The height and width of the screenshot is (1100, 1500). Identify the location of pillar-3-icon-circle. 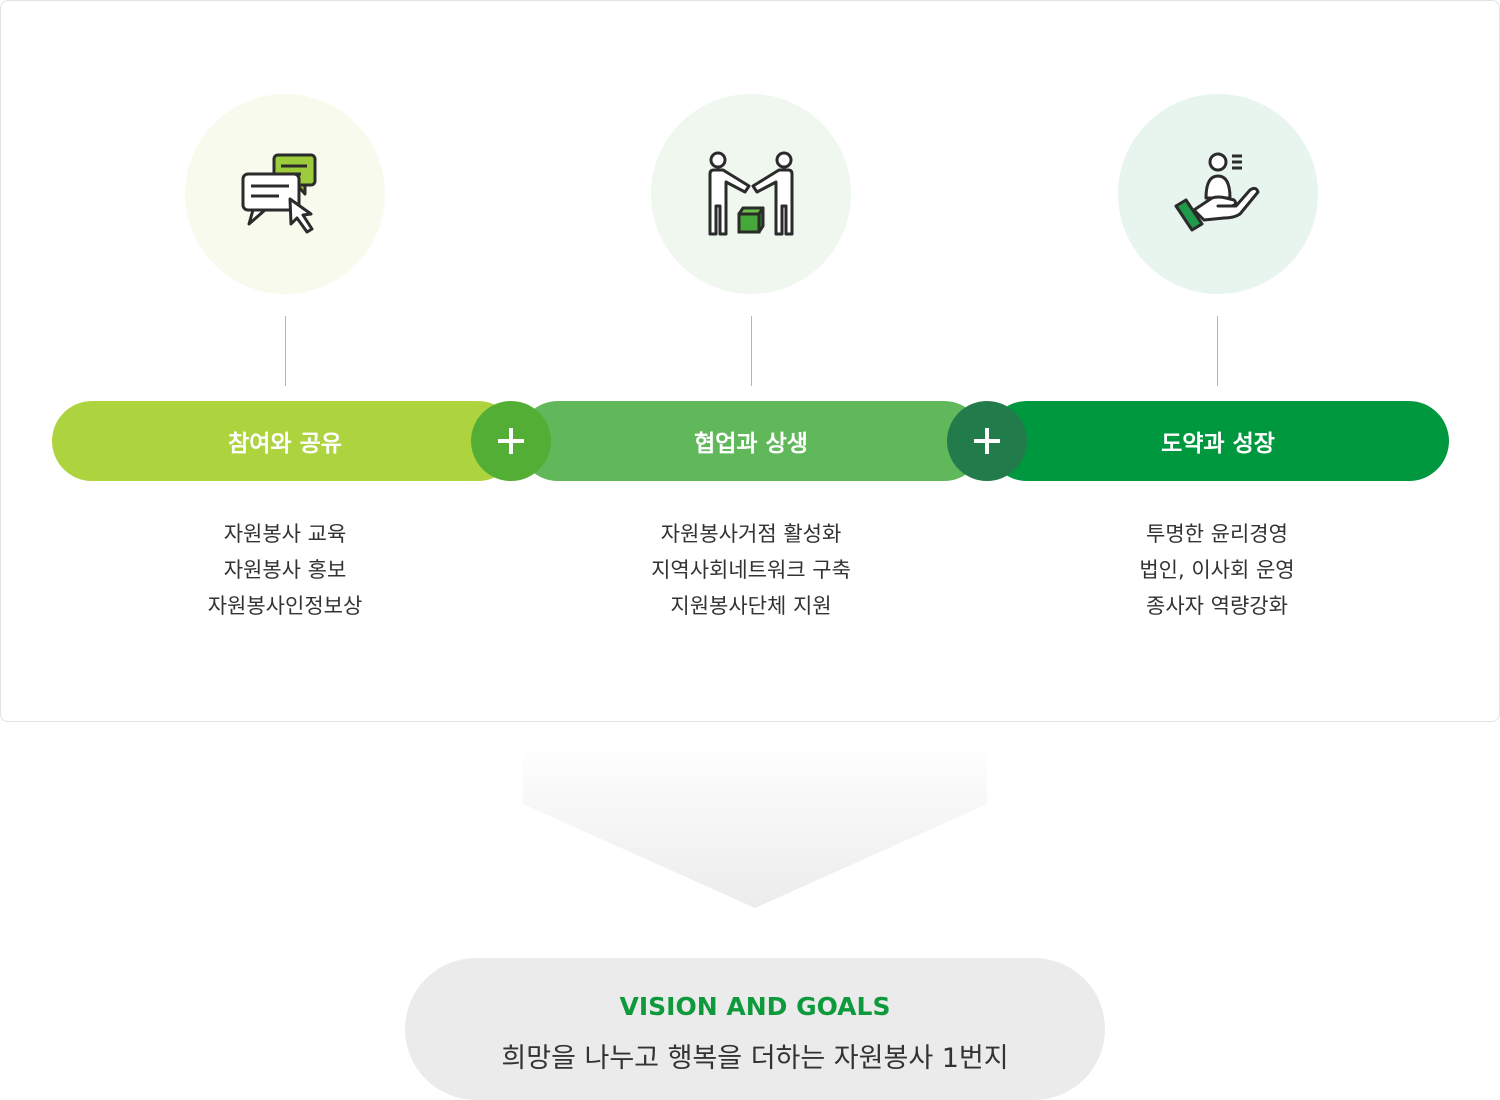
(1218, 194).